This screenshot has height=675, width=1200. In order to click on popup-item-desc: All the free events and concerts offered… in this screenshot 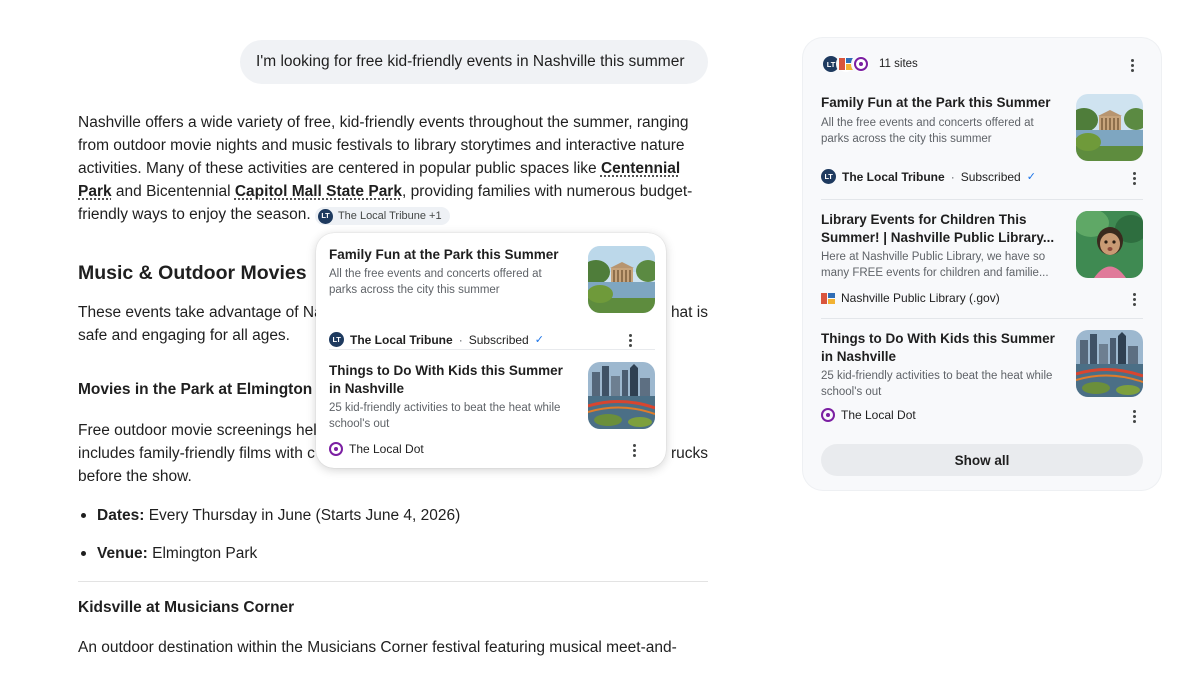, I will do `click(435, 282)`.